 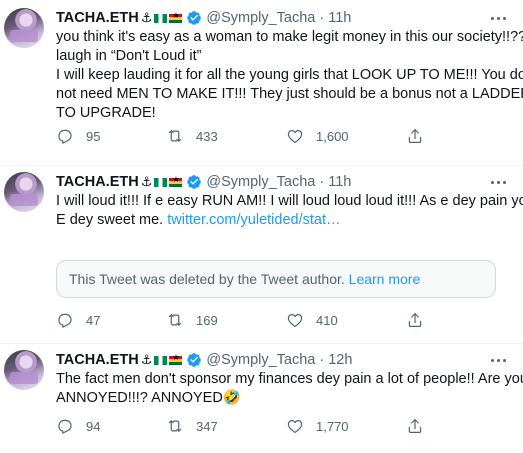 I want to click on like-count: 410, so click(x=327, y=320).